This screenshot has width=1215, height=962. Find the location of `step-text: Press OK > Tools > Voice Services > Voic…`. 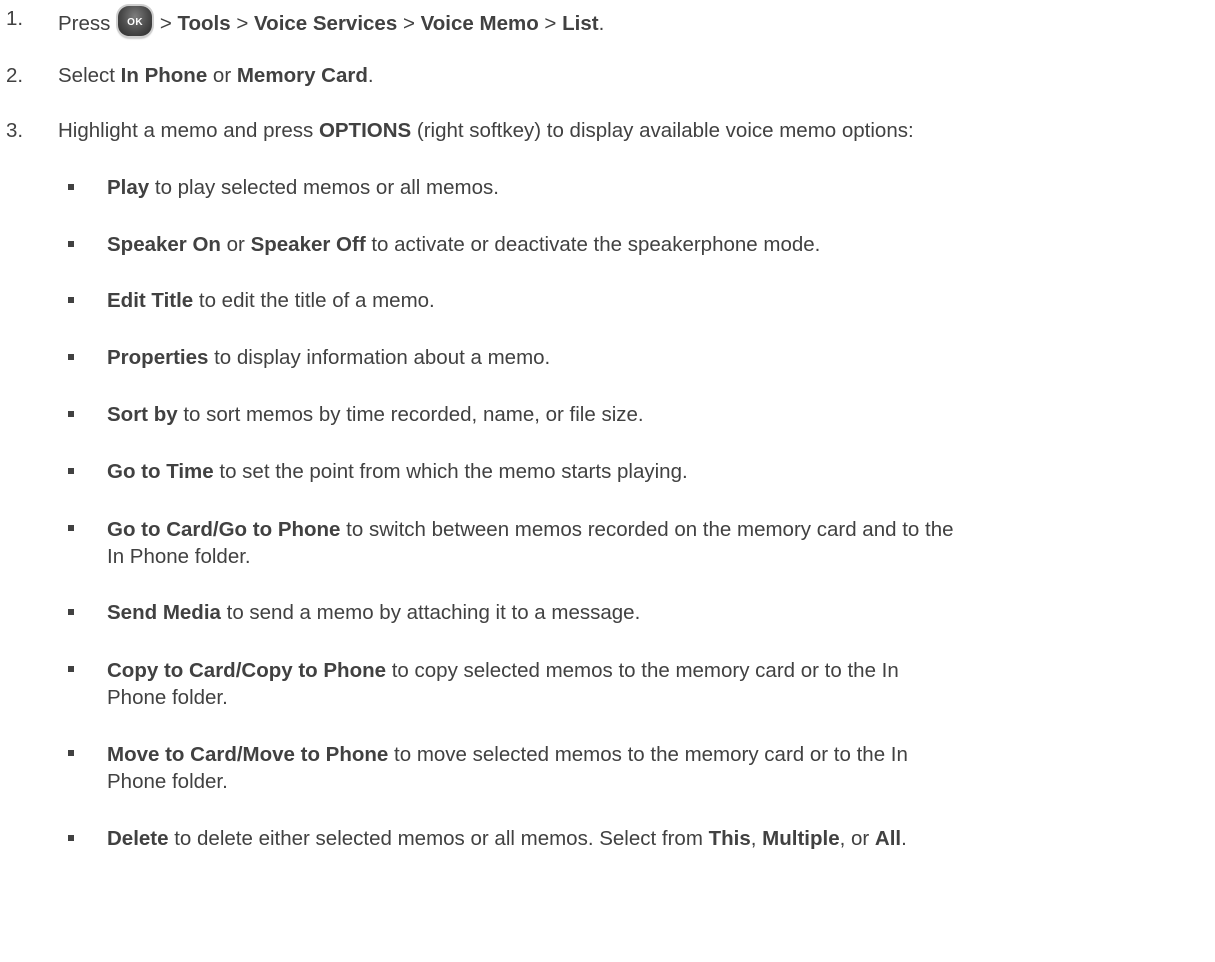

step-text: Press OK > Tools > Voice Services > Voic… is located at coordinates (331, 21).